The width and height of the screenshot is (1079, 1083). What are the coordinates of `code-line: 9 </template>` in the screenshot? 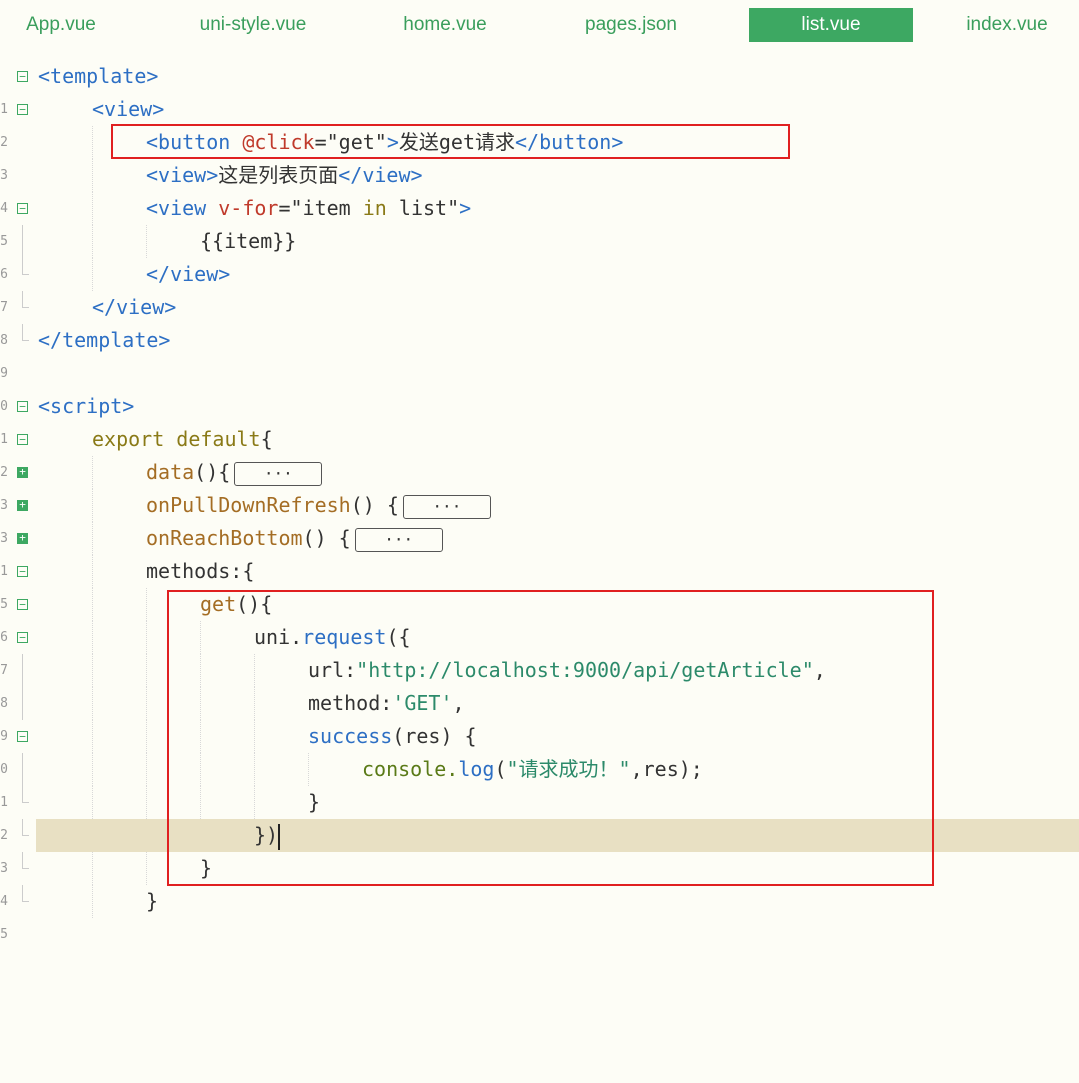 It's located at (539, 352).